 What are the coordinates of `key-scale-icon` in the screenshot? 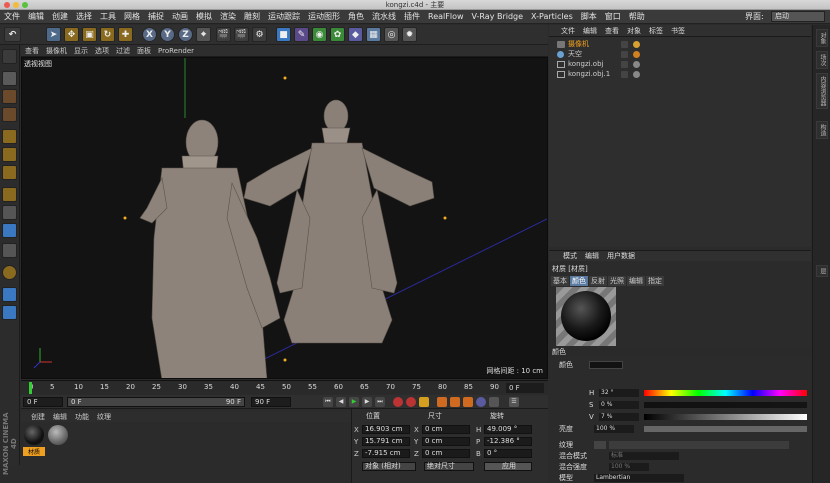 It's located at (455, 402).